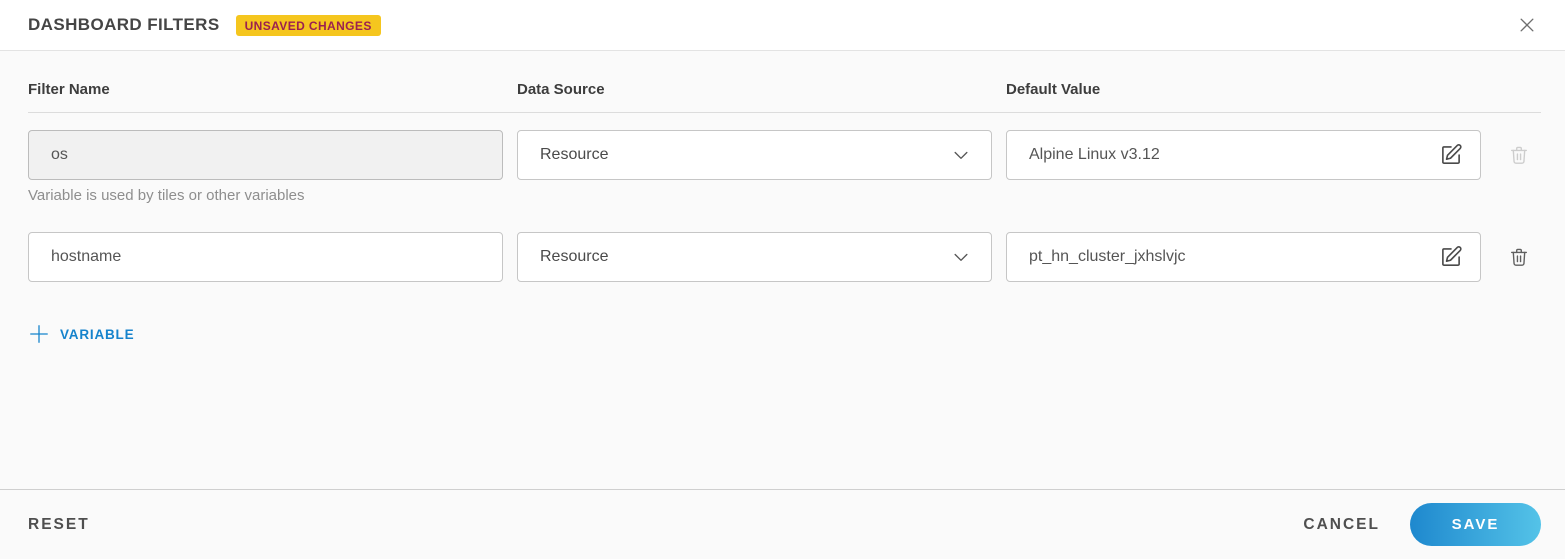 Image resolution: width=1565 pixels, height=559 pixels. What do you see at coordinates (782, 524) in the screenshot?
I see `dialog-footer: RESET CANCEL SAVE` at bounding box center [782, 524].